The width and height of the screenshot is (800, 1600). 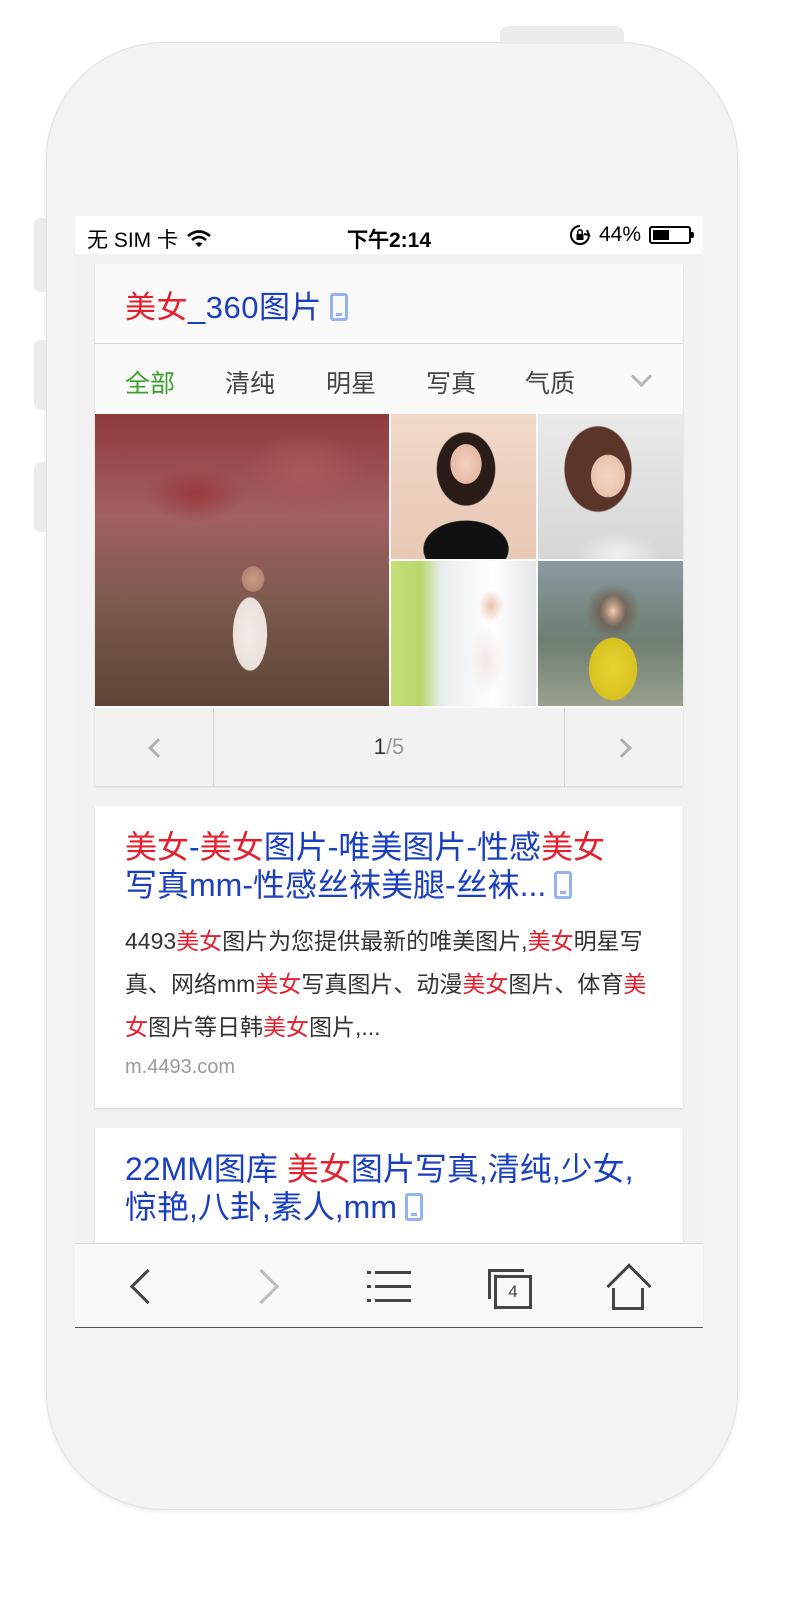 I want to click on title-text: 22MM图库, so click(x=206, y=1169).